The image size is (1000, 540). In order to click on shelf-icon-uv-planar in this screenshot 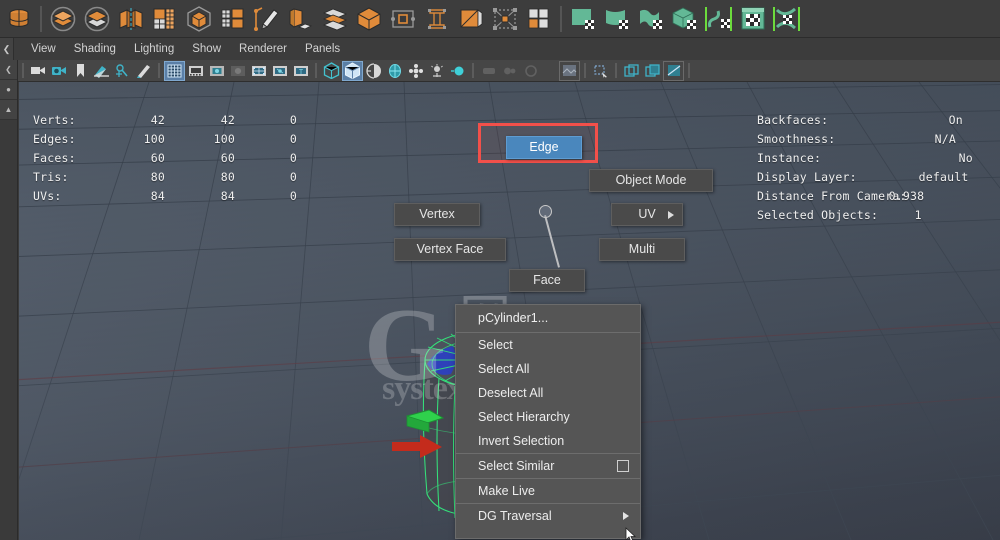, I will do `click(583, 19)`.